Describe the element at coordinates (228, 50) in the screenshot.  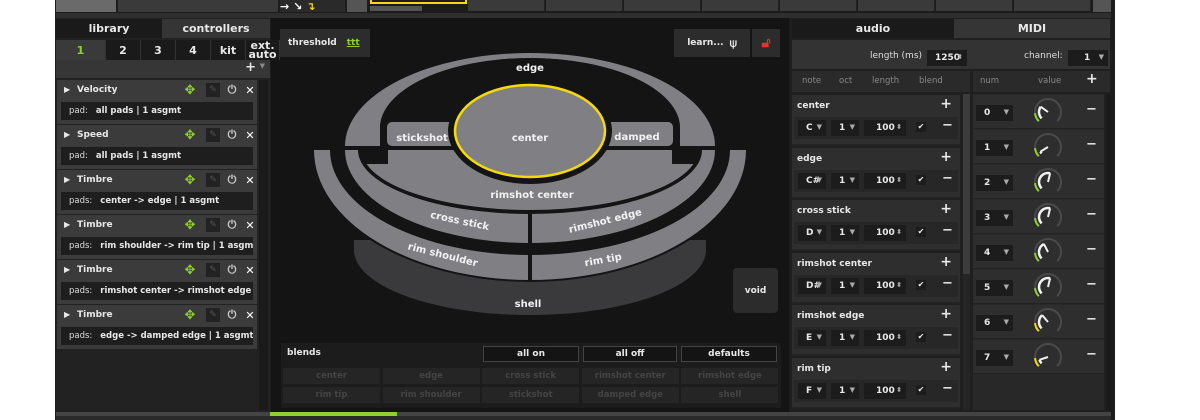
I see `num-tab-4: kit` at that location.